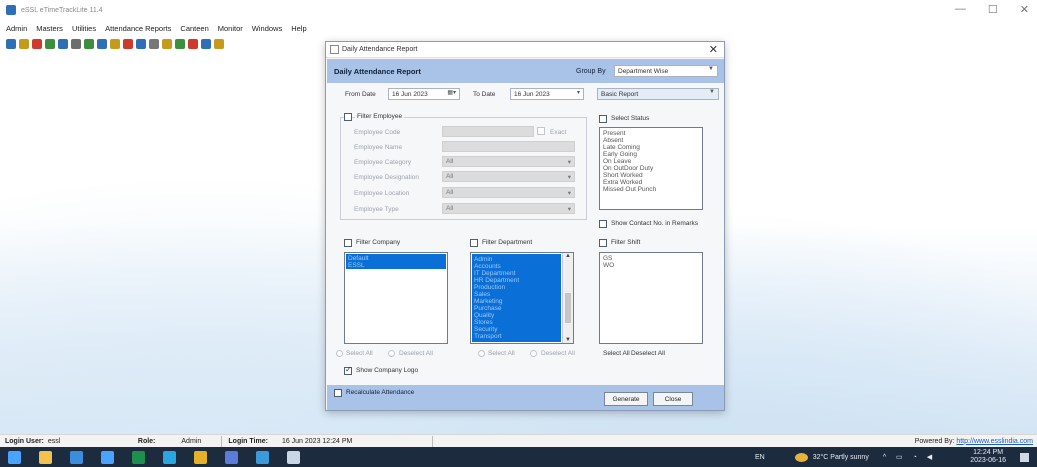 The height and width of the screenshot is (467, 1037). What do you see at coordinates (626, 399) in the screenshot?
I see `generate-button: Generate` at bounding box center [626, 399].